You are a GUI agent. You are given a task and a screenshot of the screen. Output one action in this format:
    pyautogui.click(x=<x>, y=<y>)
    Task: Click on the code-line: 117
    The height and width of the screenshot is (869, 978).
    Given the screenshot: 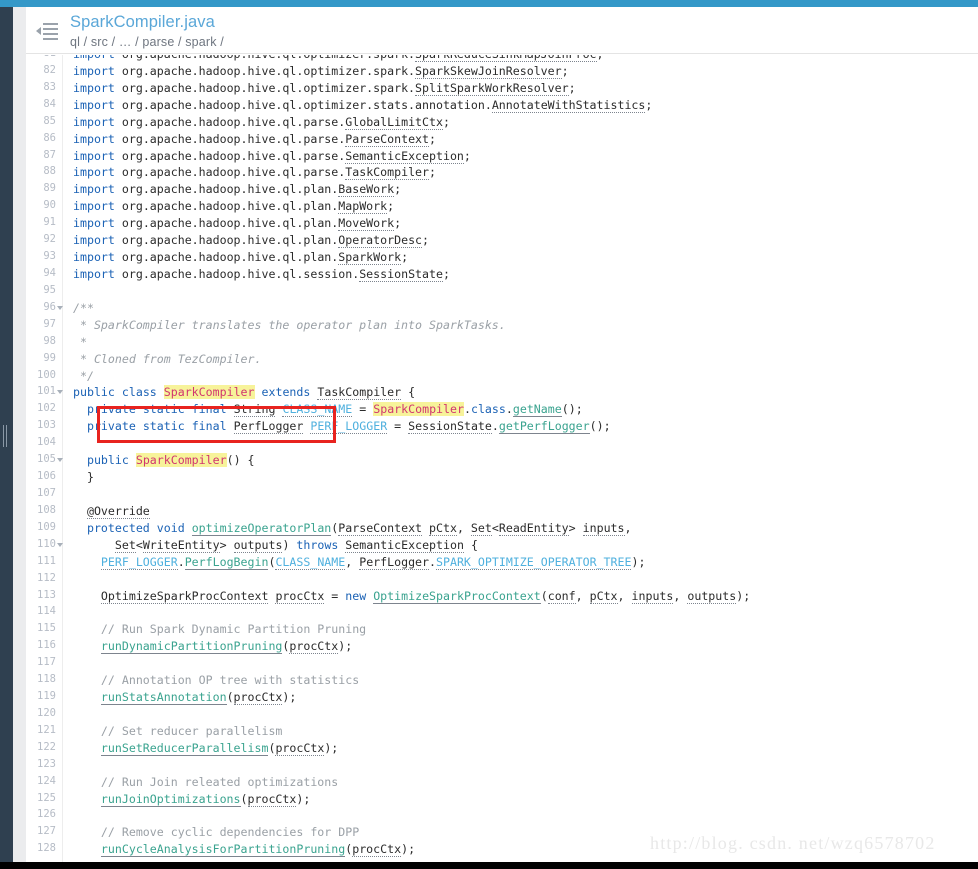 What is the action you would take?
    pyautogui.click(x=502, y=663)
    